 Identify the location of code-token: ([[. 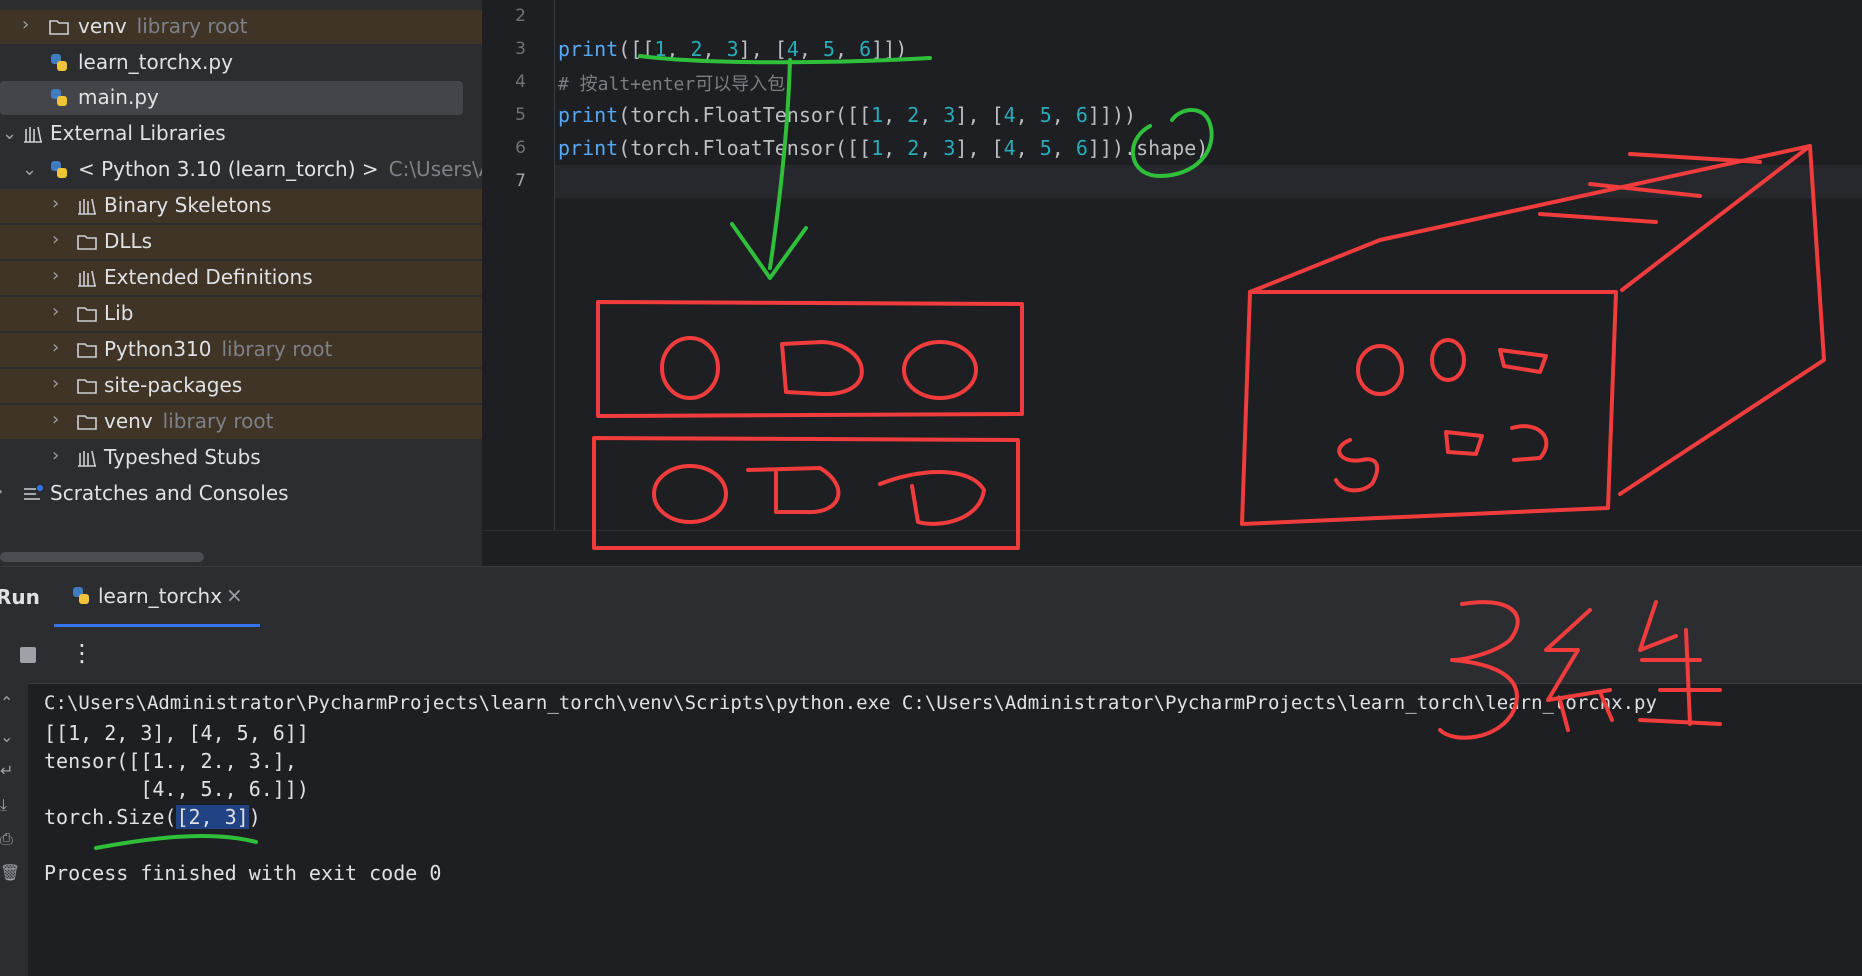
(636, 49).